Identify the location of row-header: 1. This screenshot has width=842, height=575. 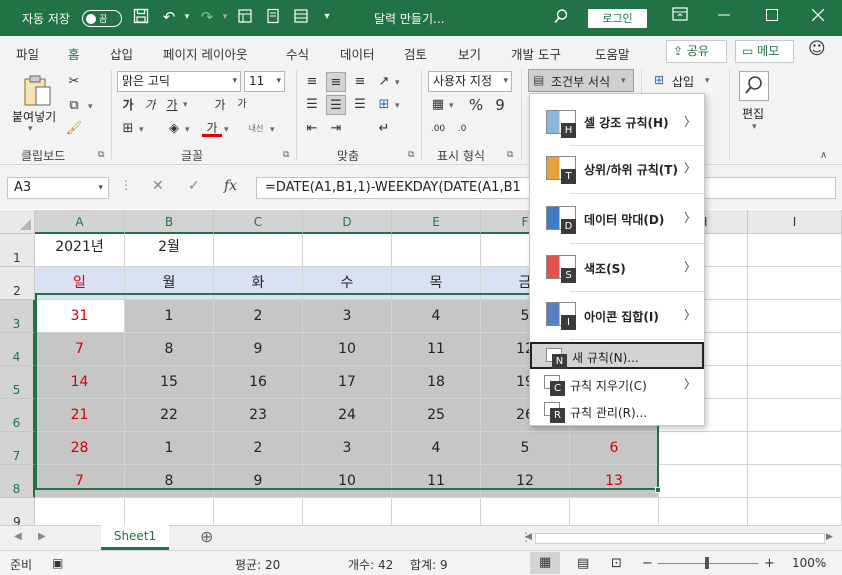
(17, 250).